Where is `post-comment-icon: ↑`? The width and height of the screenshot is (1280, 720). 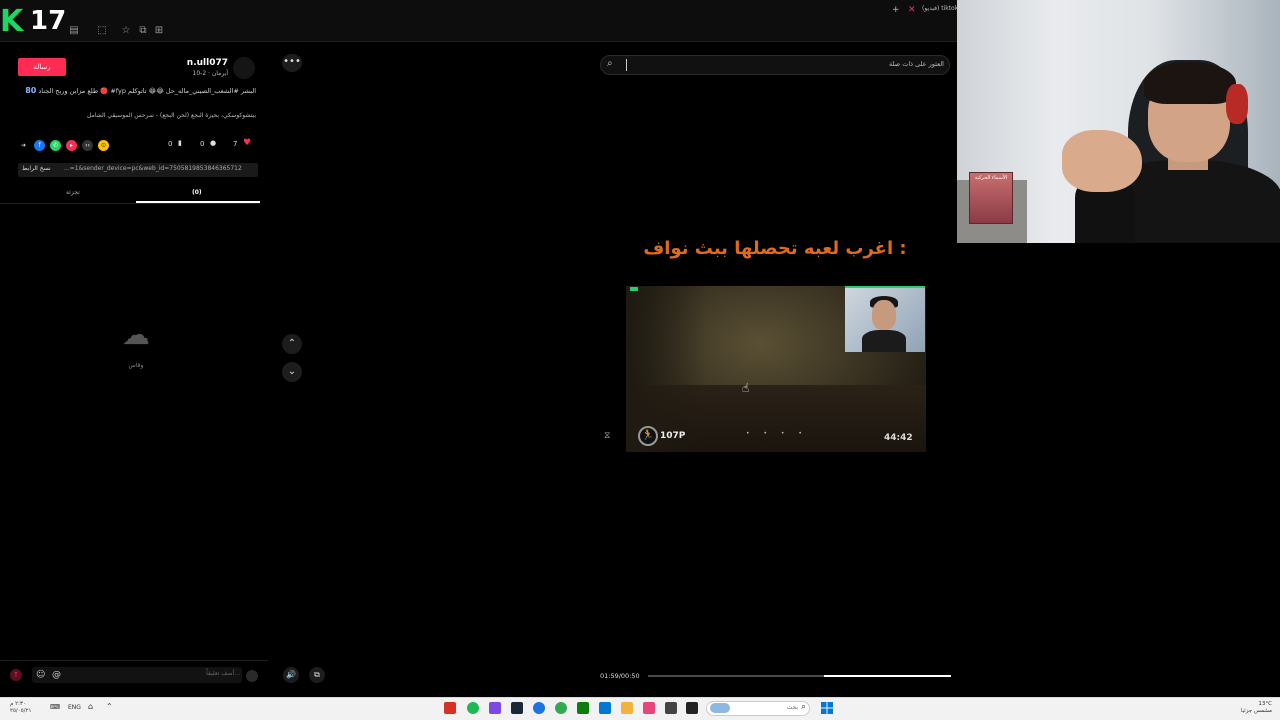 post-comment-icon: ↑ is located at coordinates (16, 675).